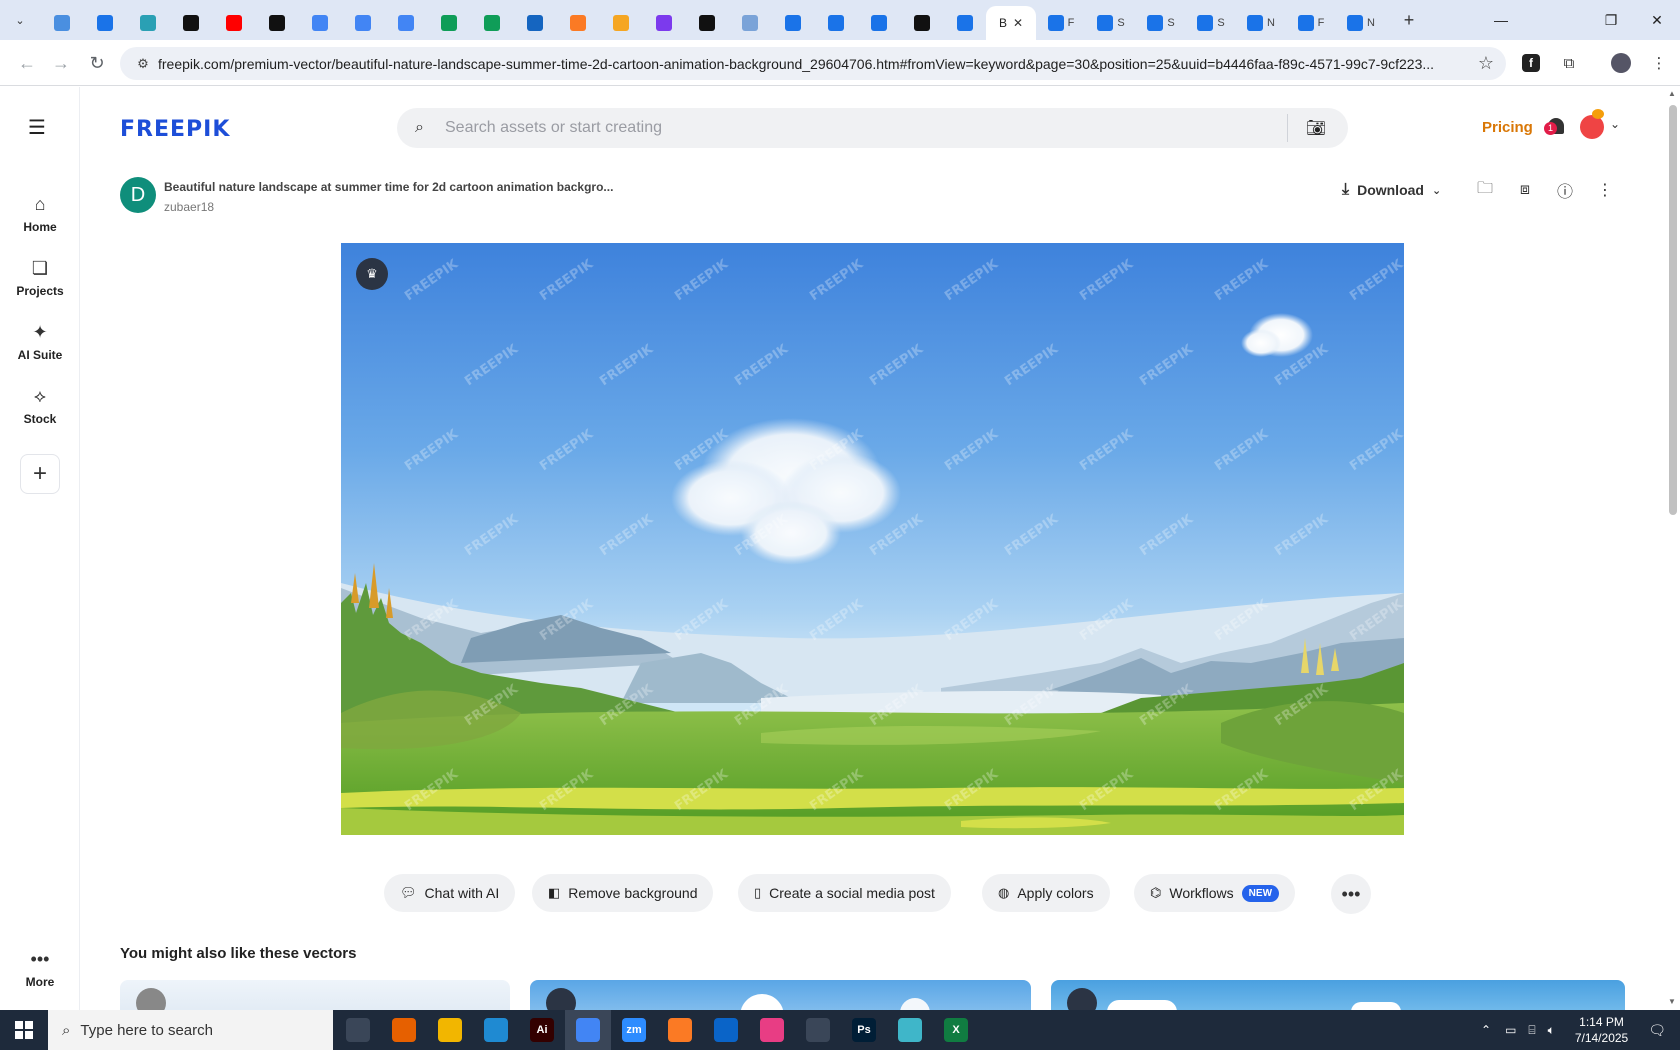 Image resolution: width=1680 pixels, height=1050 pixels. What do you see at coordinates (623, 893) in the screenshot?
I see `remove-background-button: ◧ Remove background` at bounding box center [623, 893].